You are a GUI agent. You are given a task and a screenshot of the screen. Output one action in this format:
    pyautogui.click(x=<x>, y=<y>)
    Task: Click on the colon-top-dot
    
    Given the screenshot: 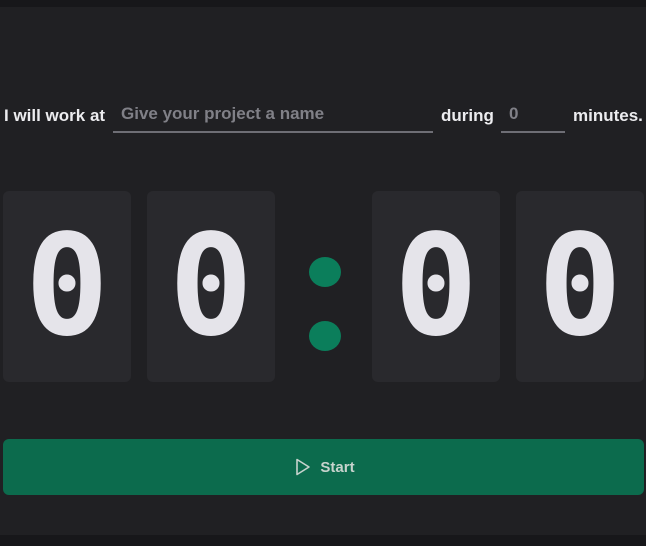 What is the action you would take?
    pyautogui.click(x=325, y=272)
    